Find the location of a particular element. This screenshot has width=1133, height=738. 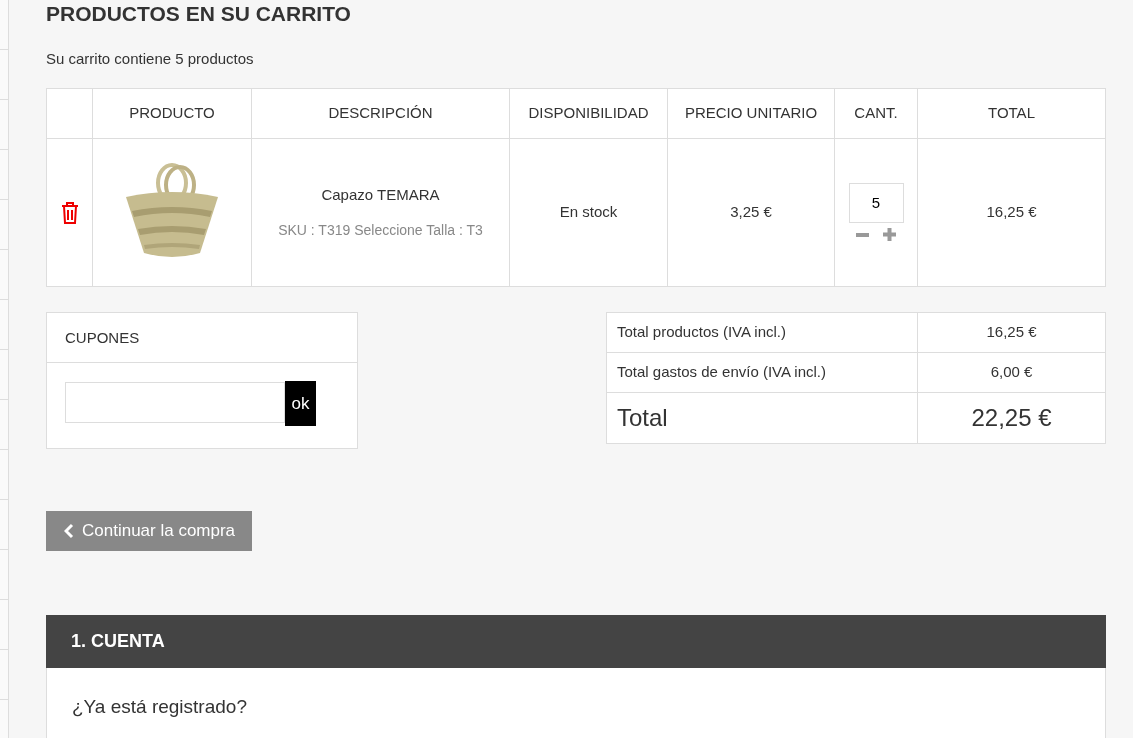

availability-text: En stock is located at coordinates (588, 212).